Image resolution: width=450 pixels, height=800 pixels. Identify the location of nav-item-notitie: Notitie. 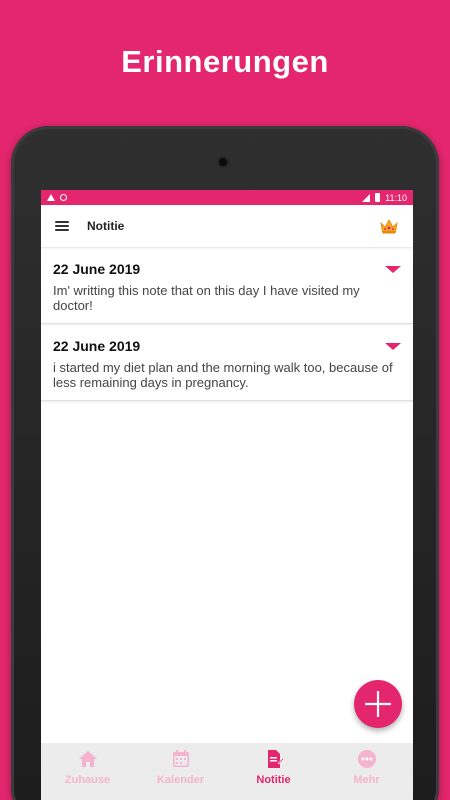
(273, 771).